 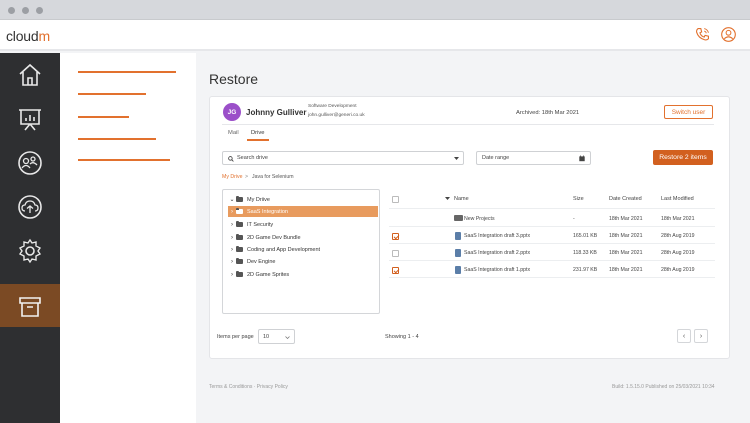 I want to click on calendar-icon, so click(x=582, y=158).